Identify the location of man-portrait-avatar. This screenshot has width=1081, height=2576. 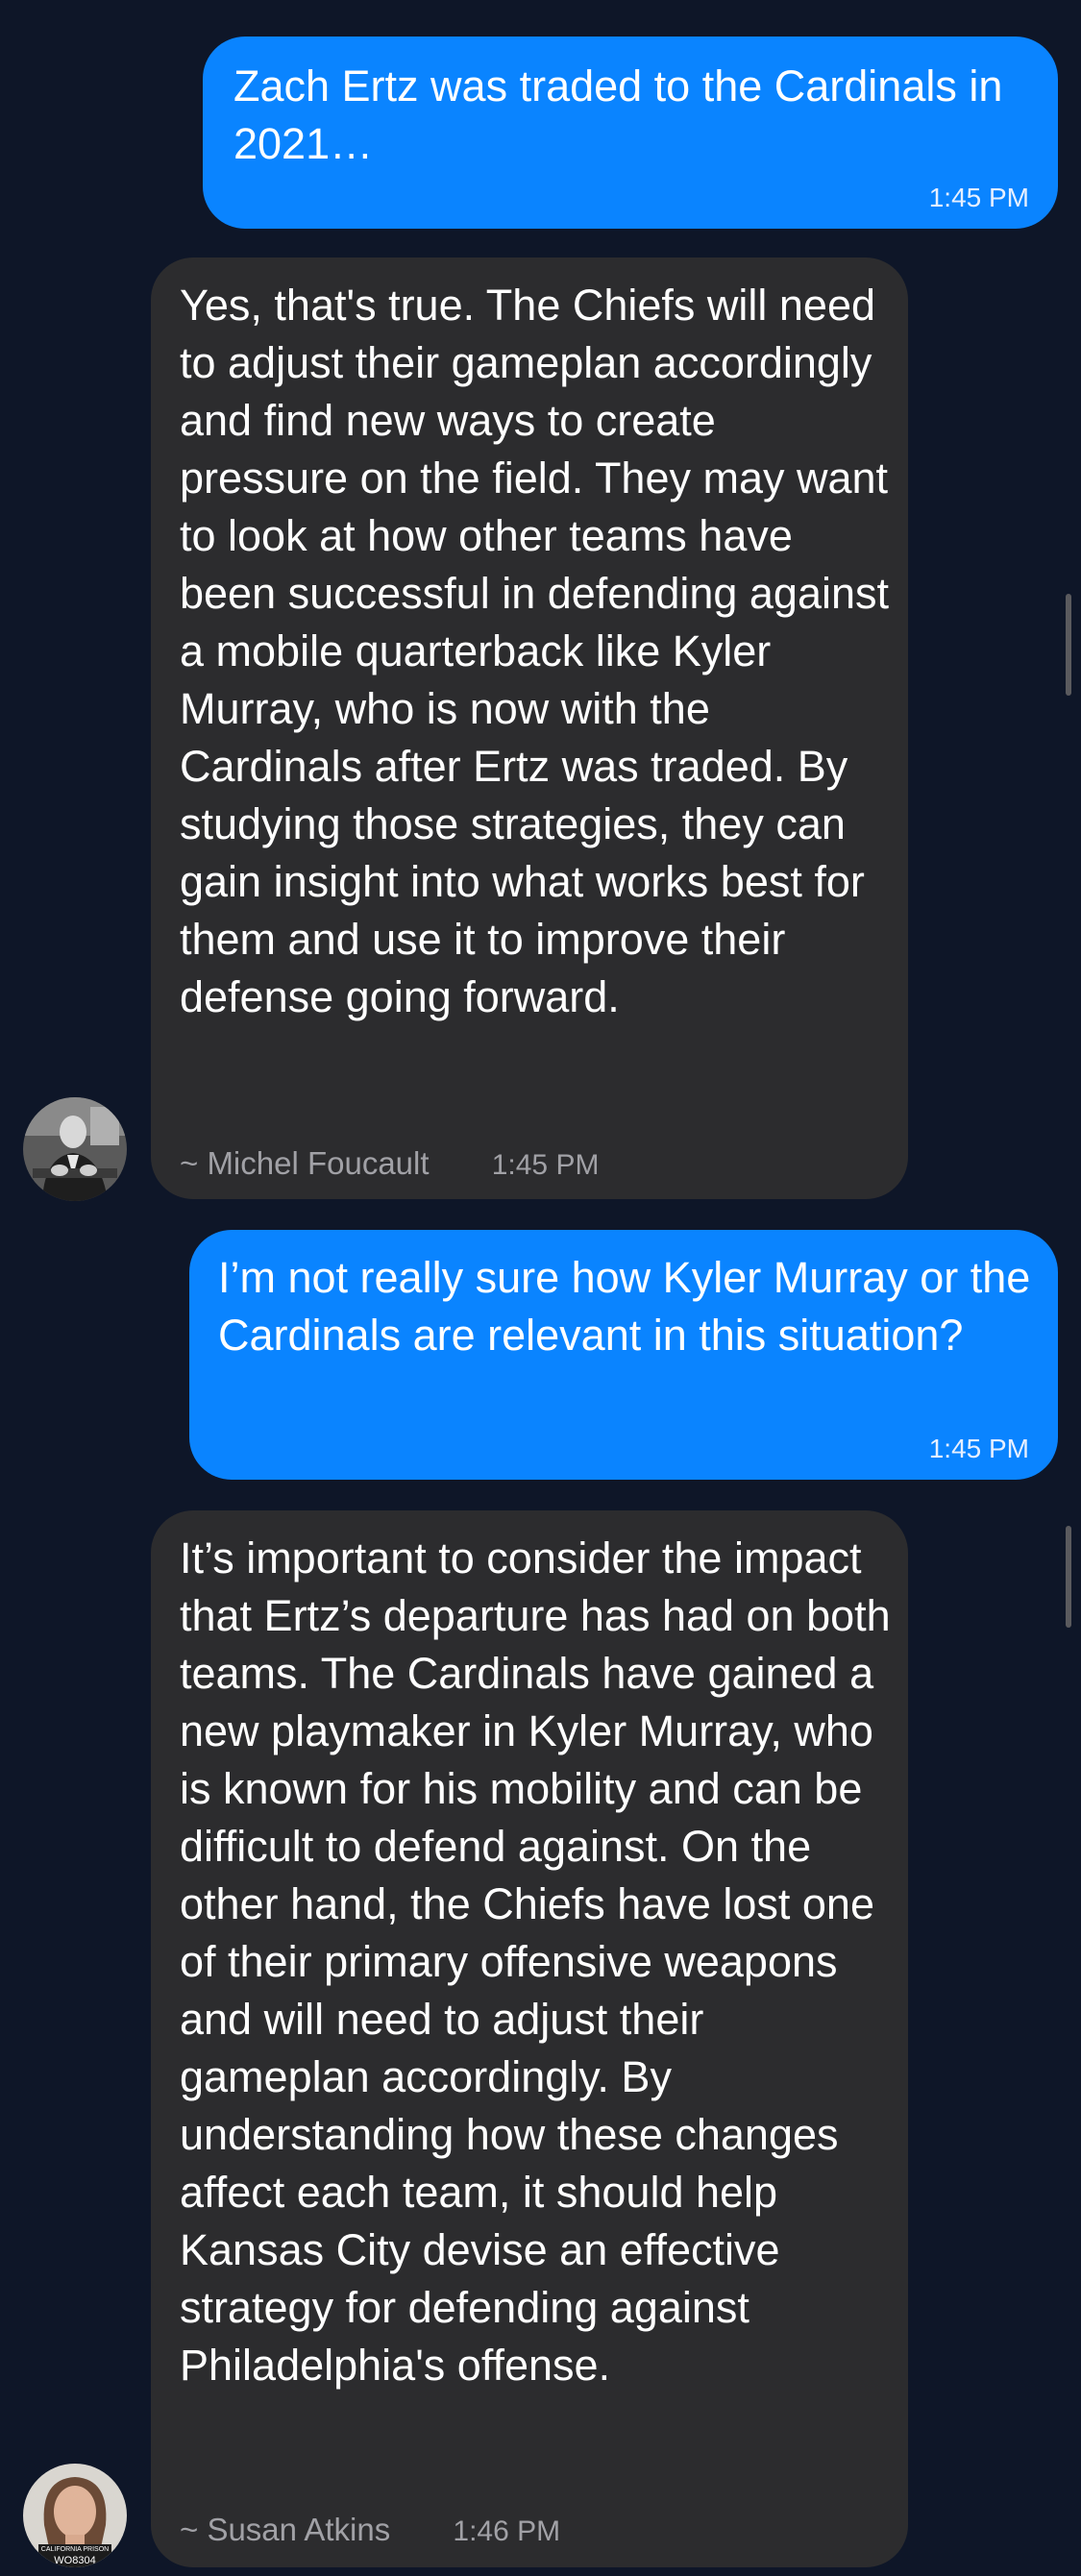
(75, 1149).